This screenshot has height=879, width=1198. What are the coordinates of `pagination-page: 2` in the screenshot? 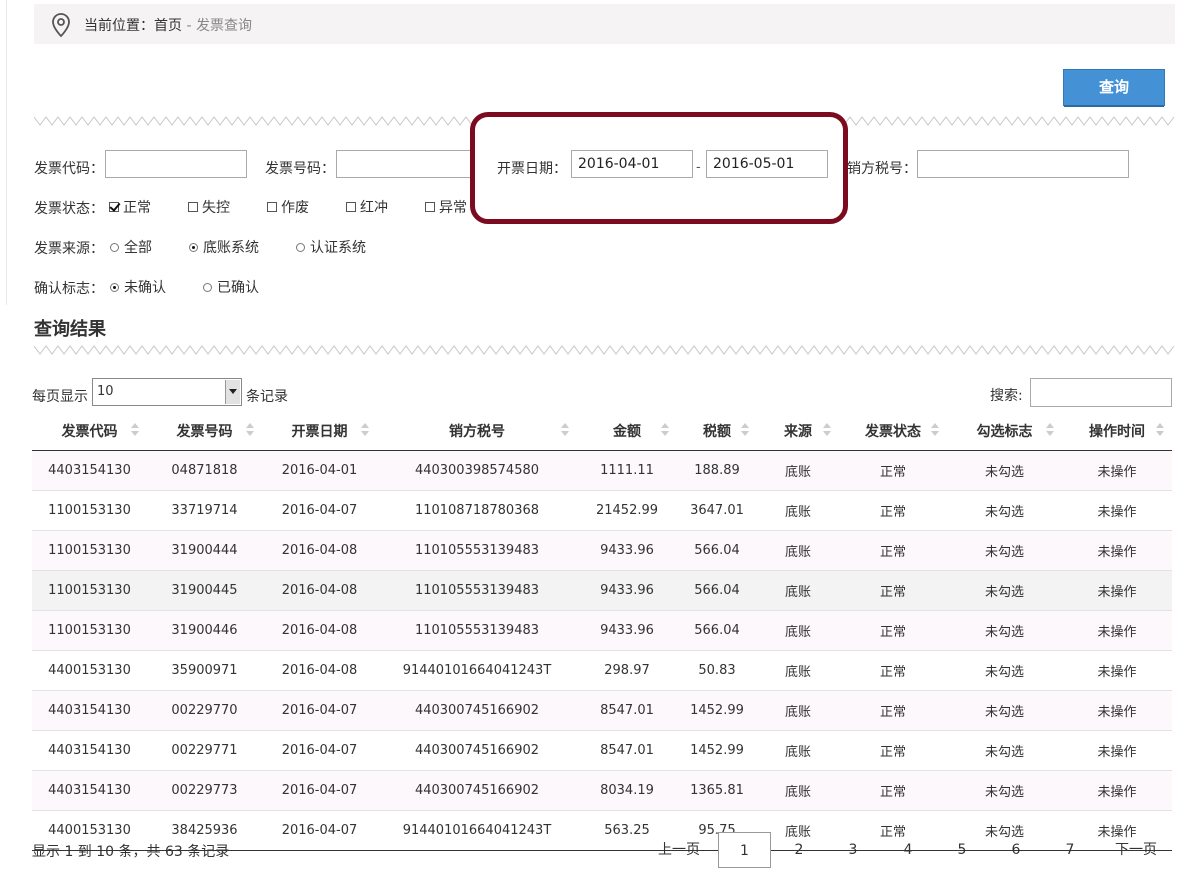 It's located at (799, 850).